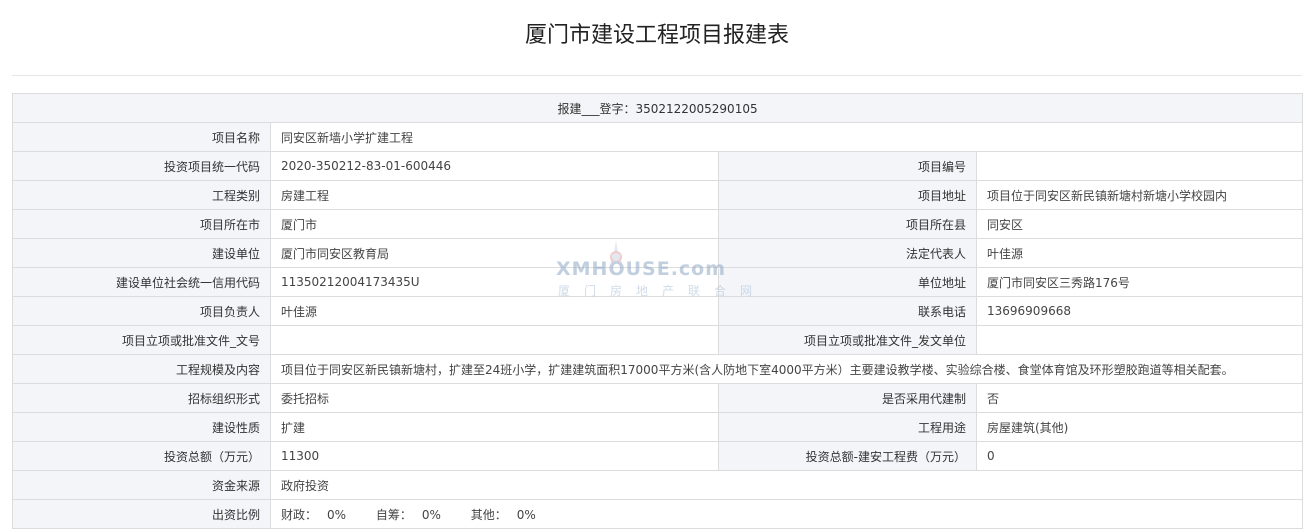  I want to click on table-row: 工程类别 房建工程 项目地址 项目位于同安区新民镇新塘村新塘小学校园内, so click(658, 195).